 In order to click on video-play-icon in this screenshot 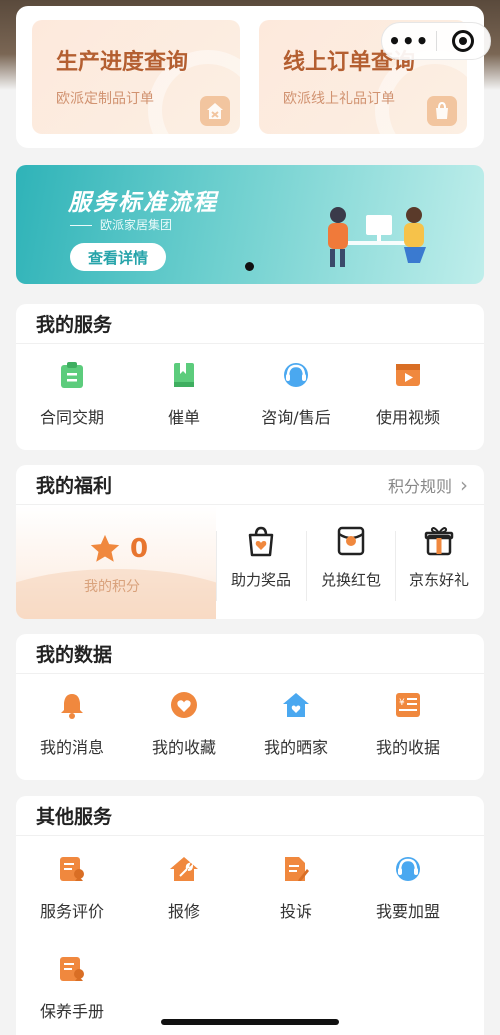, I will do `click(408, 375)`.